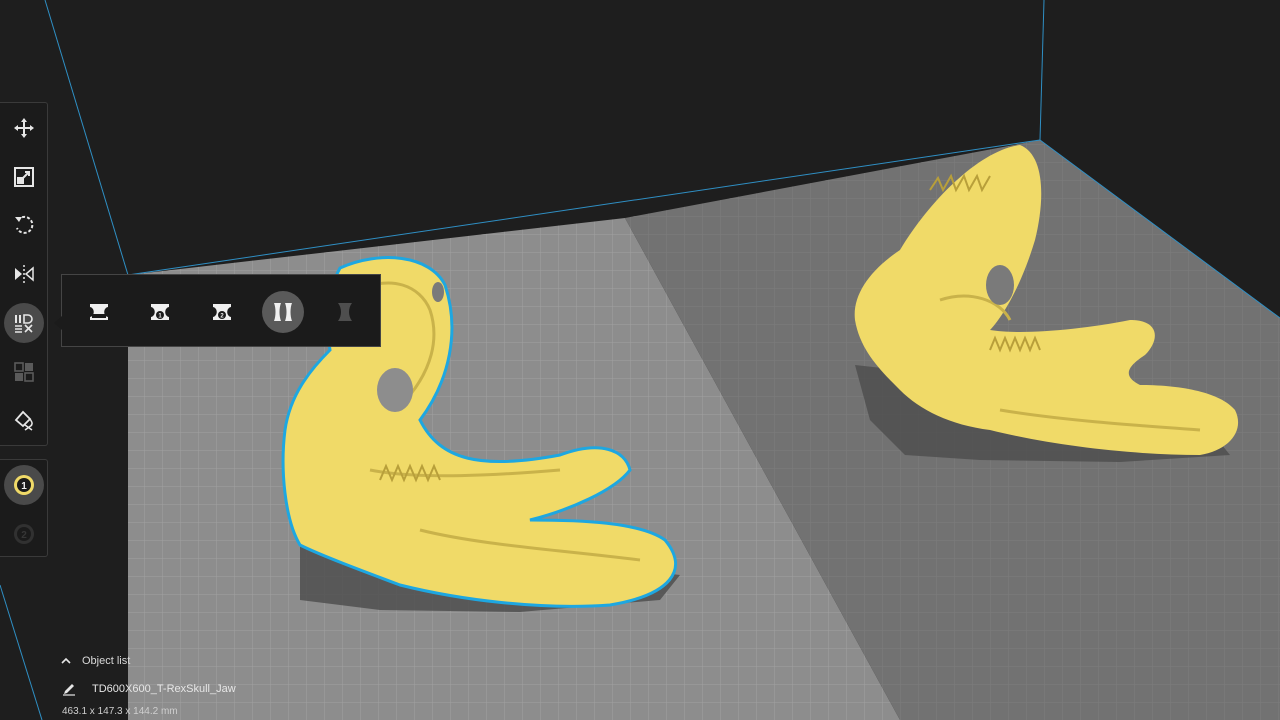 The height and width of the screenshot is (720, 1280). I want to click on anti-overhang-button, so click(345, 312).